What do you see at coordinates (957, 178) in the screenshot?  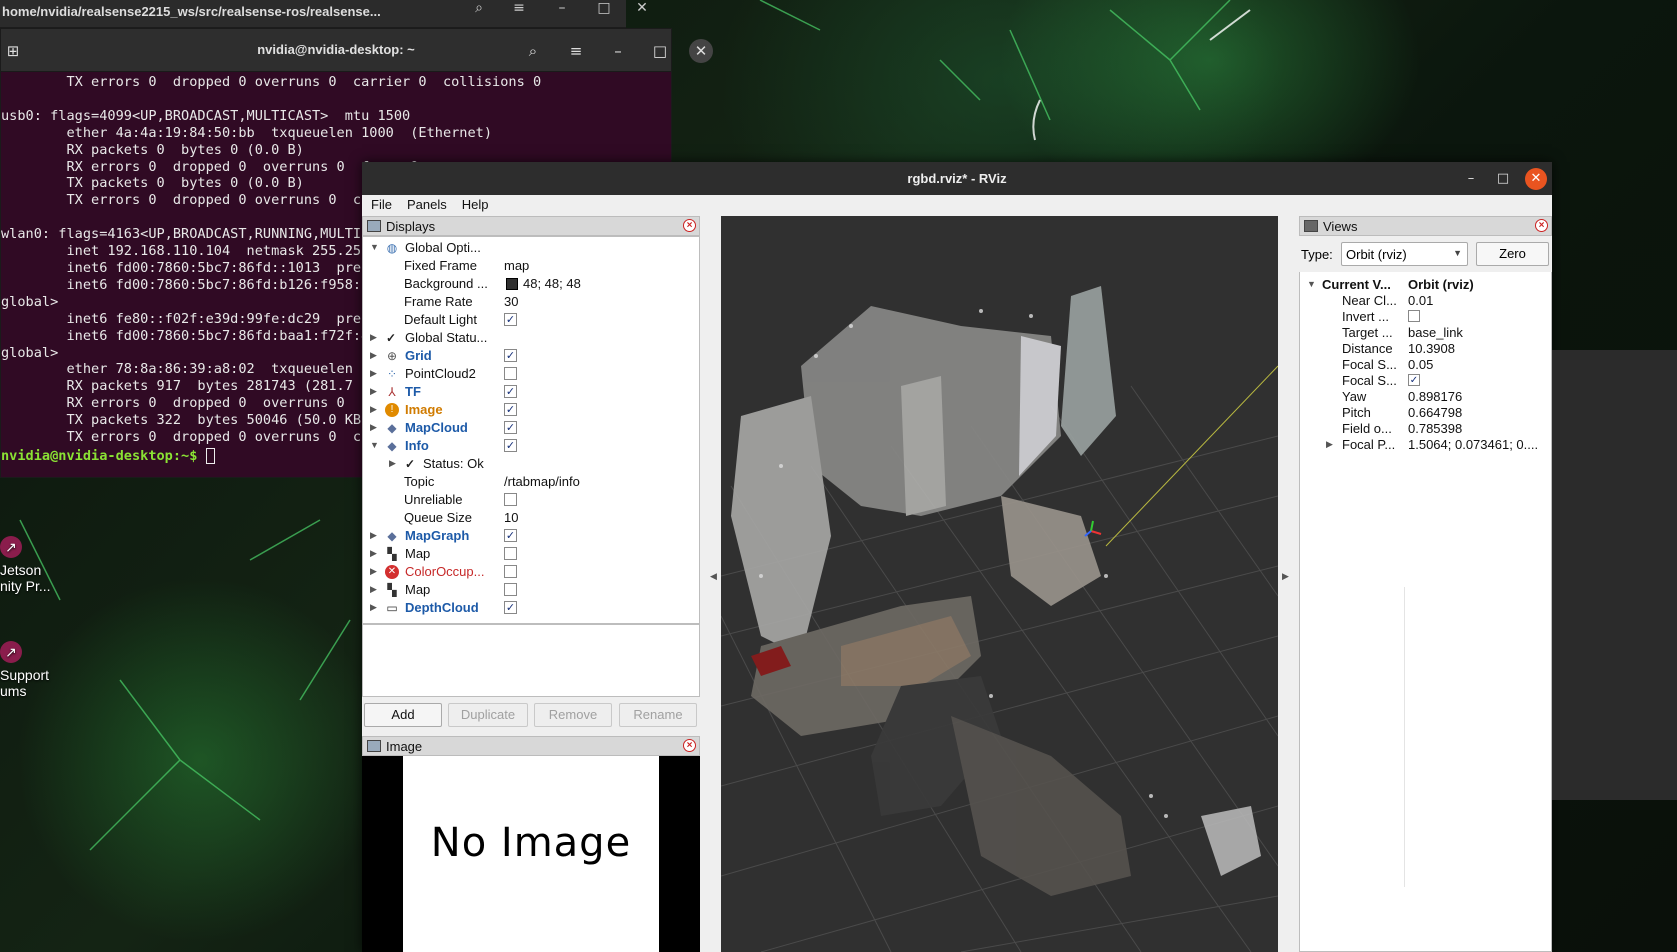 I see `rviz-titlebar: rgbd.rviz* - RViz – □ ✕` at bounding box center [957, 178].